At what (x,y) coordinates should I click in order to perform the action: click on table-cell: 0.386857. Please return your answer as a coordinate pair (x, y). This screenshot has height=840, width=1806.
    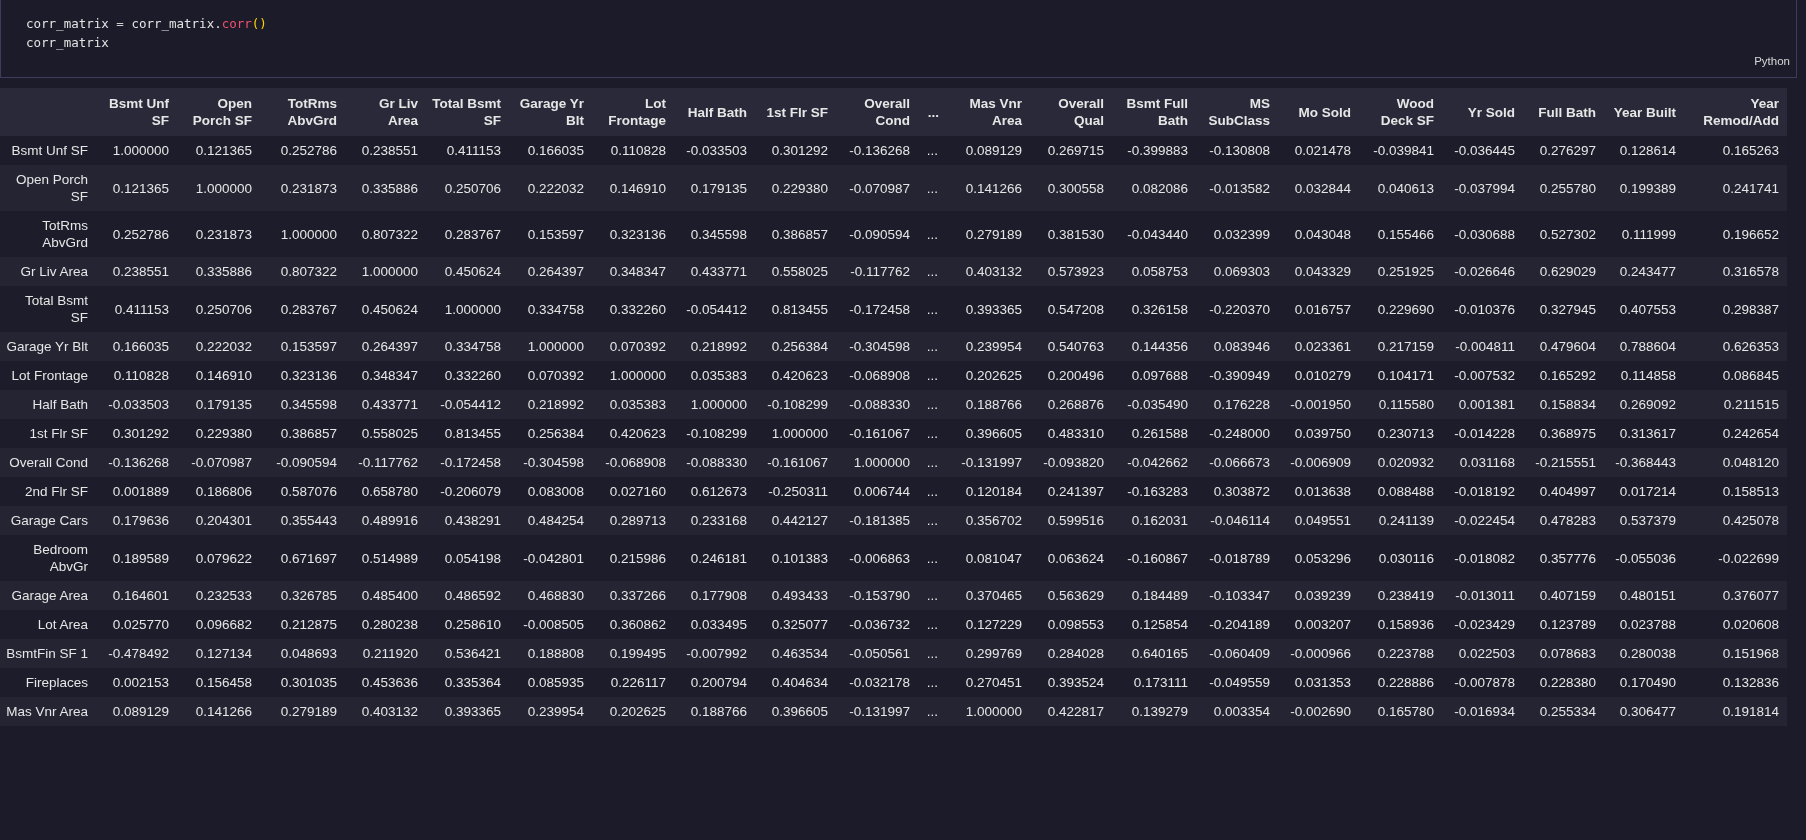
    Looking at the image, I should click on (302, 433).